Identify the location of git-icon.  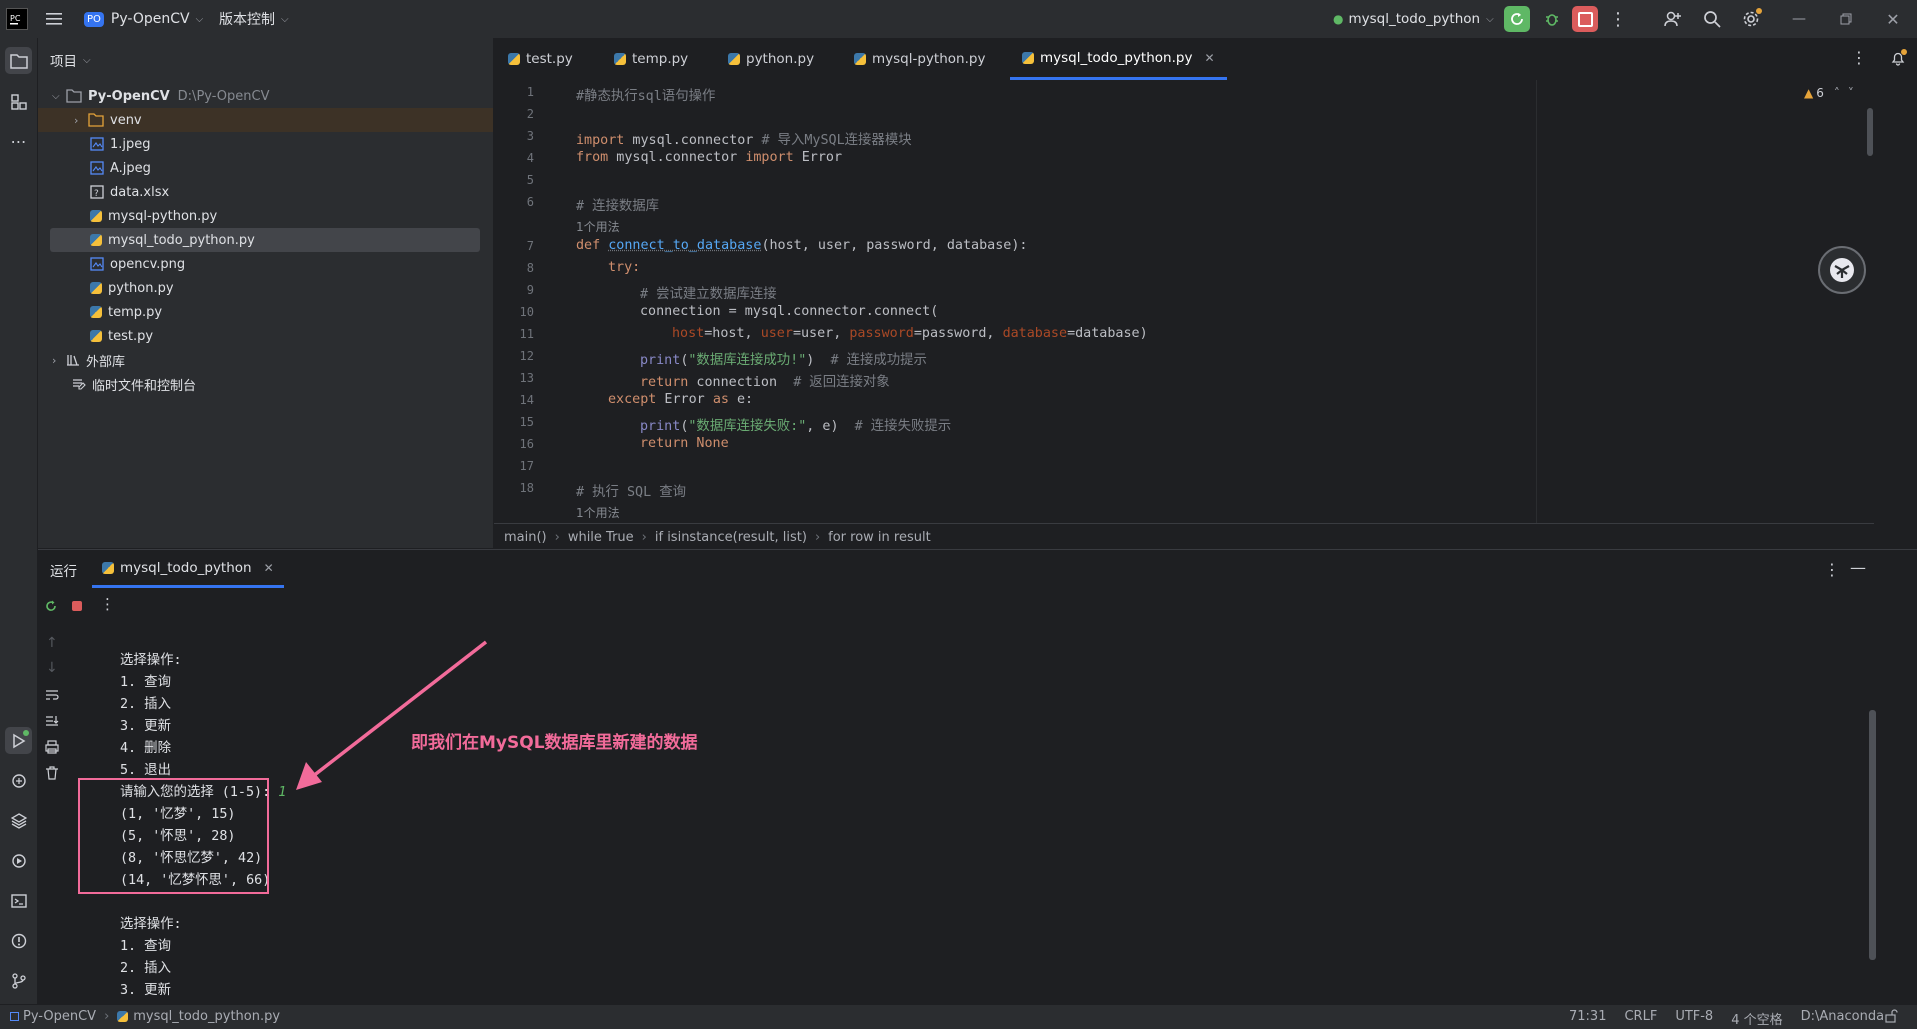
(18, 980).